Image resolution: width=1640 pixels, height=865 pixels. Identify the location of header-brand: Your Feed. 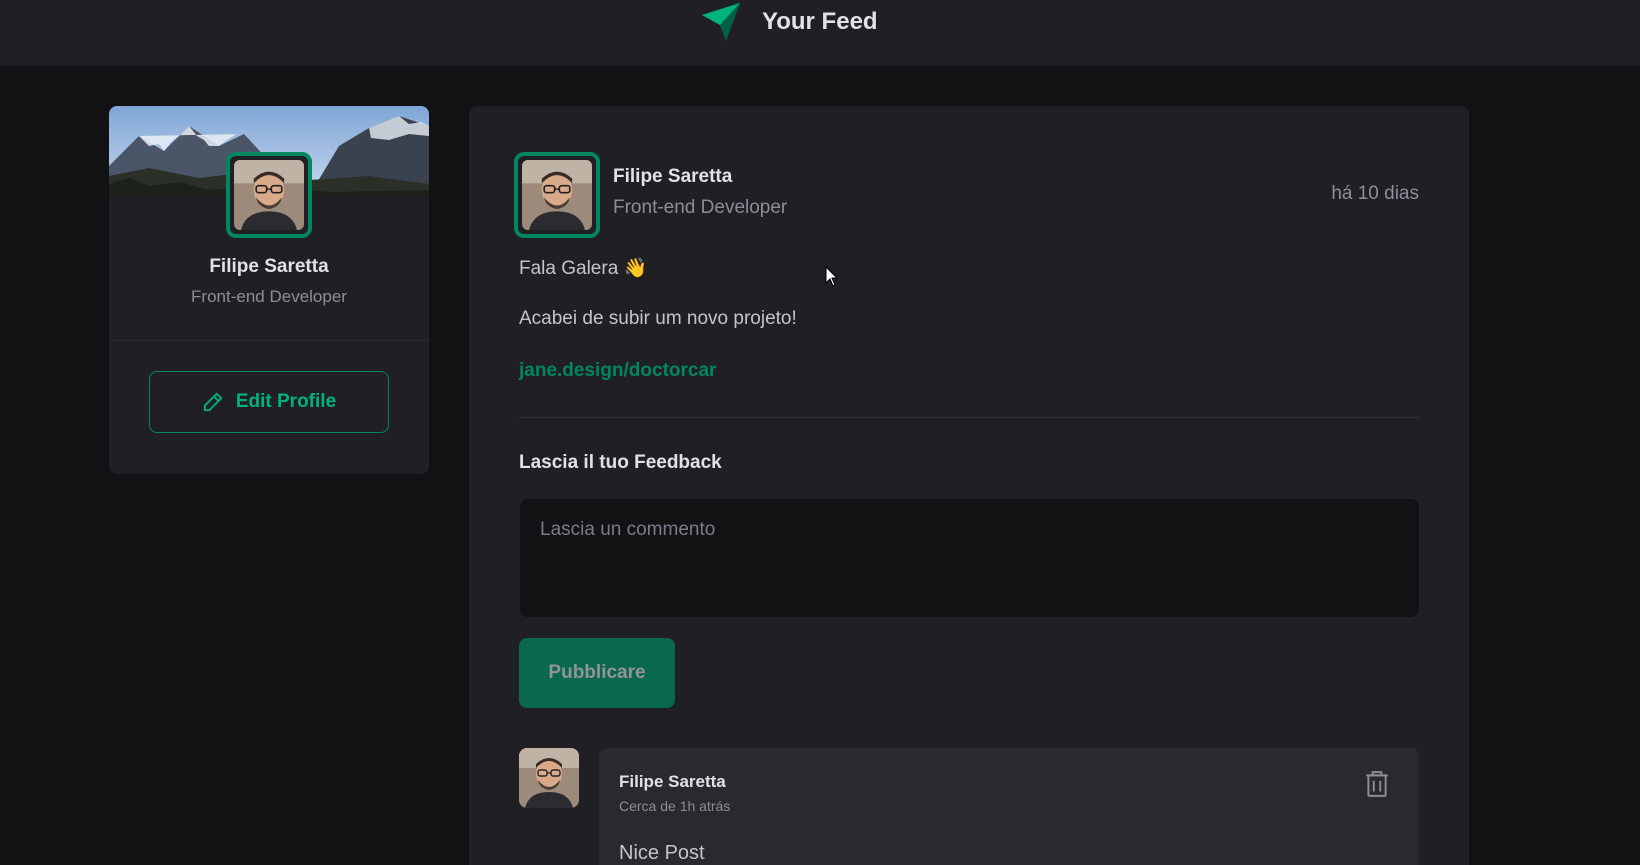
(789, 22).